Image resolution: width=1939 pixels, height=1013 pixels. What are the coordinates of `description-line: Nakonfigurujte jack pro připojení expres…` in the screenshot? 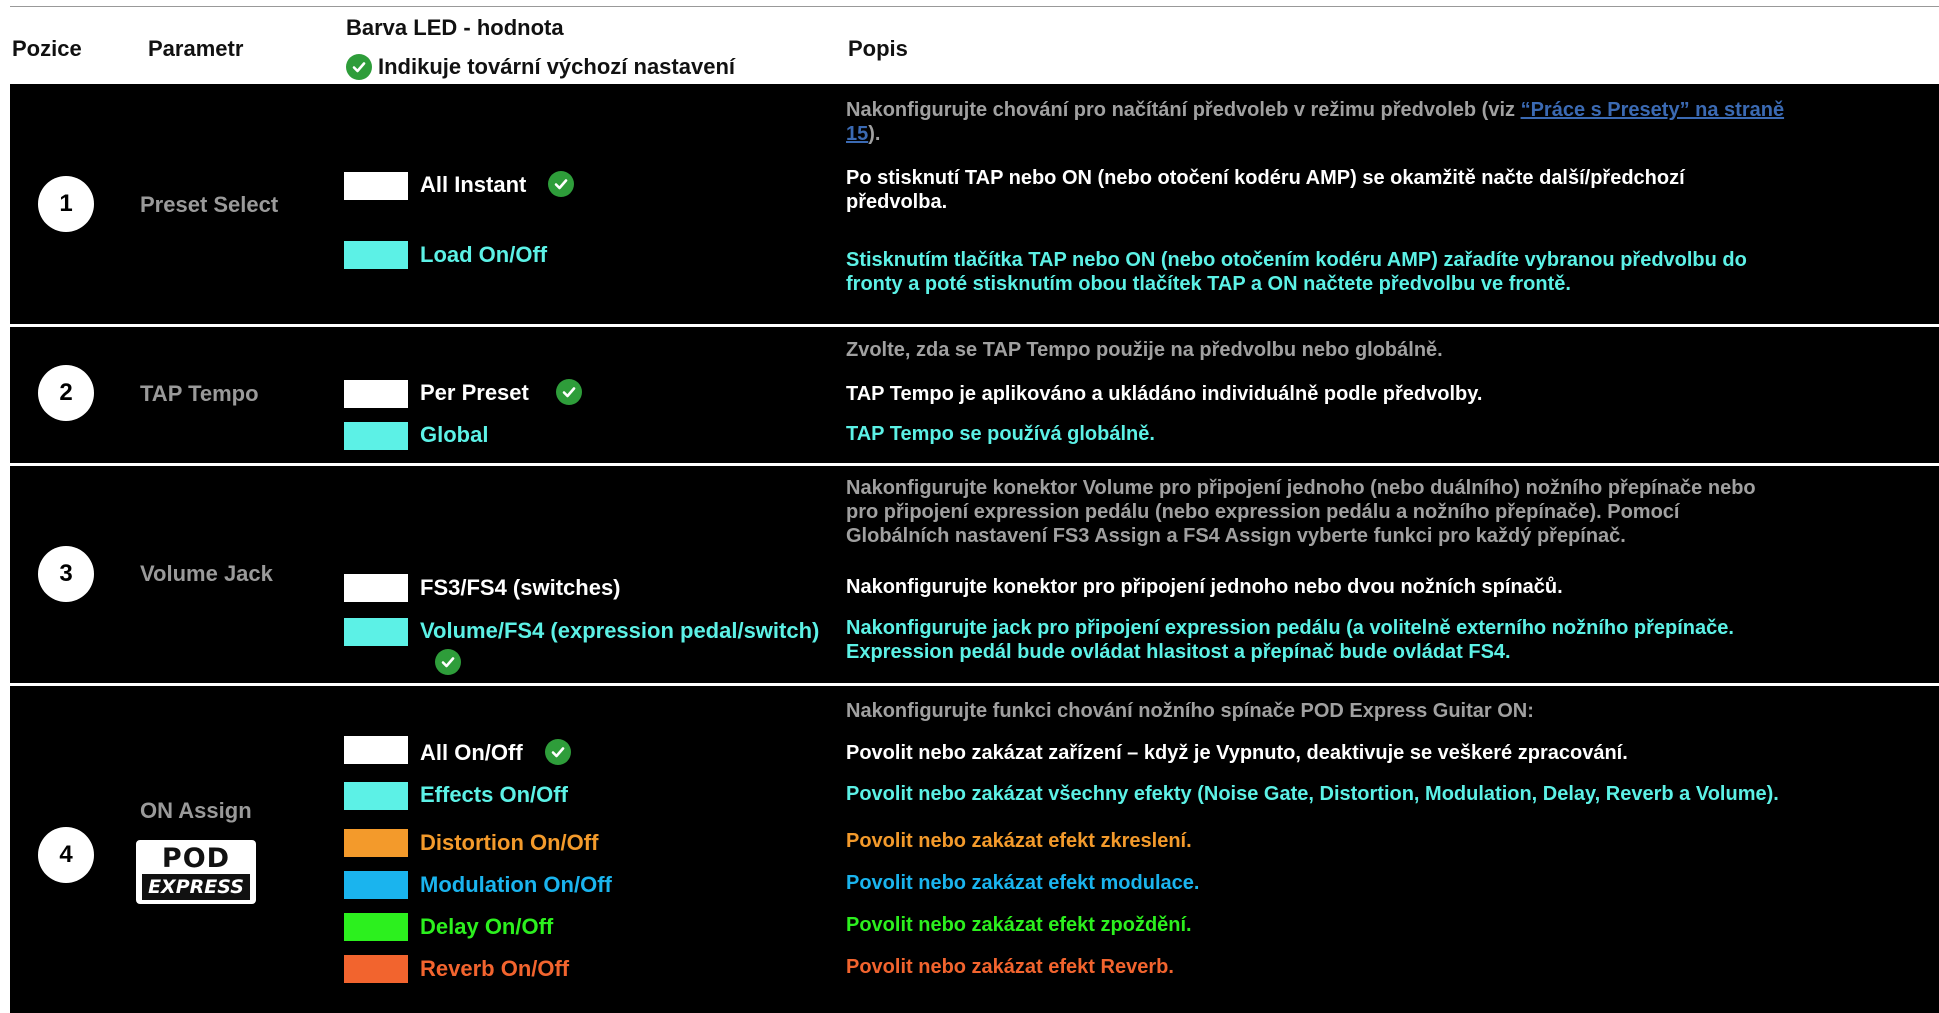 It's located at (1290, 628).